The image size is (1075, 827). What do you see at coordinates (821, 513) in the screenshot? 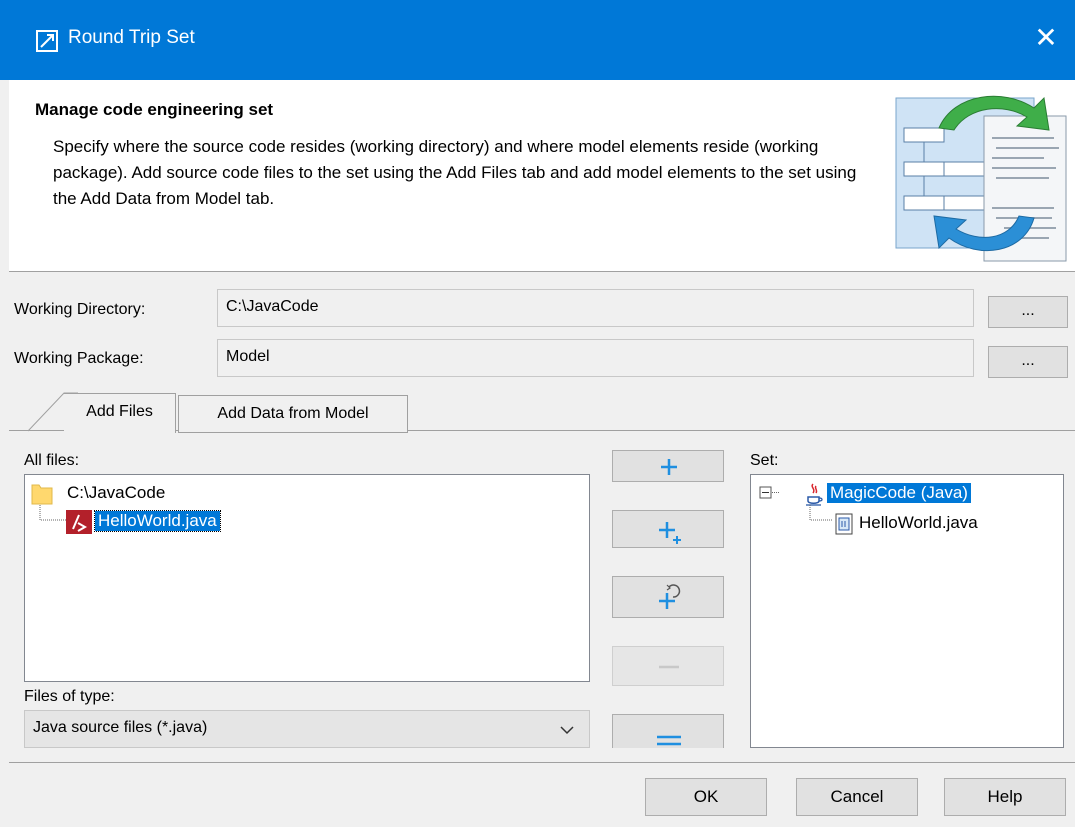
I see `tree-connector` at bounding box center [821, 513].